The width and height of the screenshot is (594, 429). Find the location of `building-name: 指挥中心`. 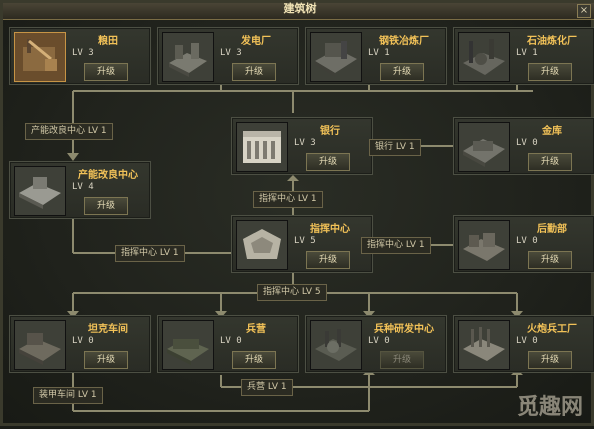

building-name: 指挥中心 is located at coordinates (330, 229).